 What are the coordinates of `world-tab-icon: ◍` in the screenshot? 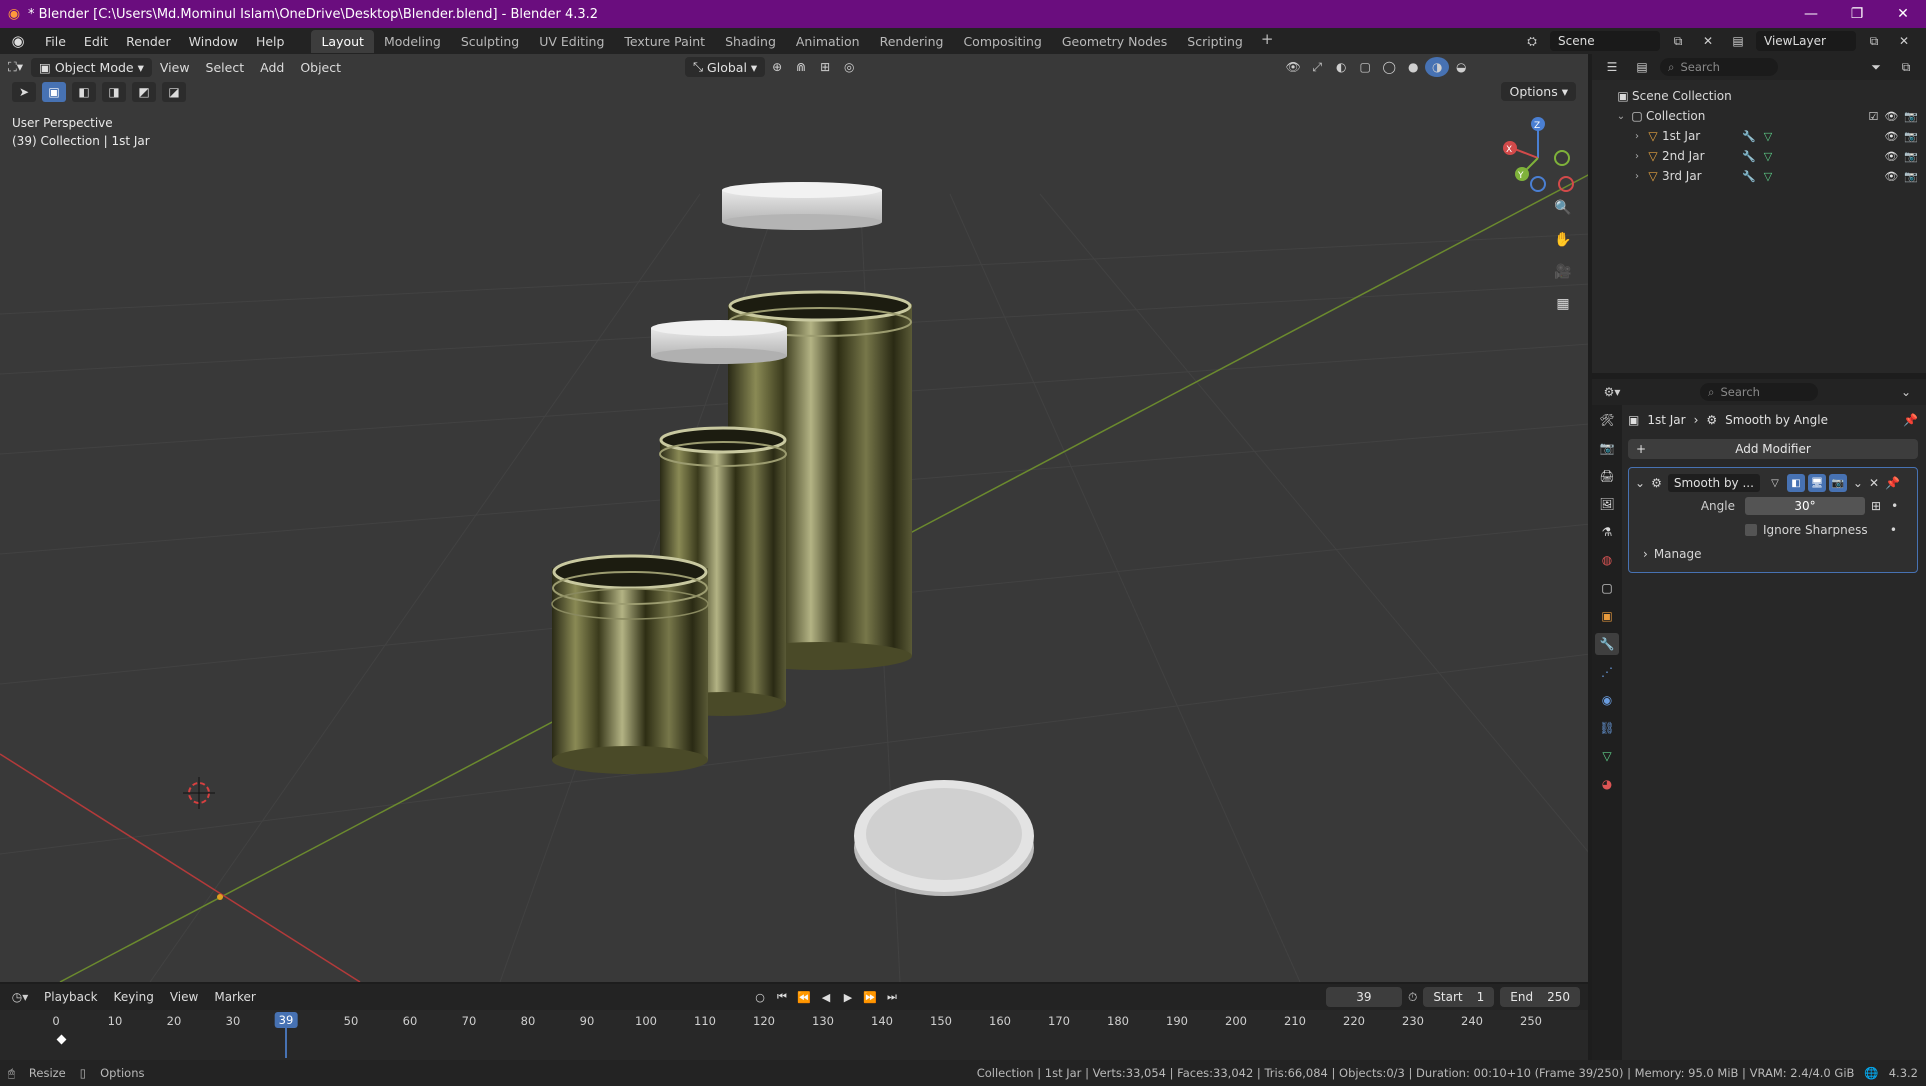 It's located at (1607, 560).